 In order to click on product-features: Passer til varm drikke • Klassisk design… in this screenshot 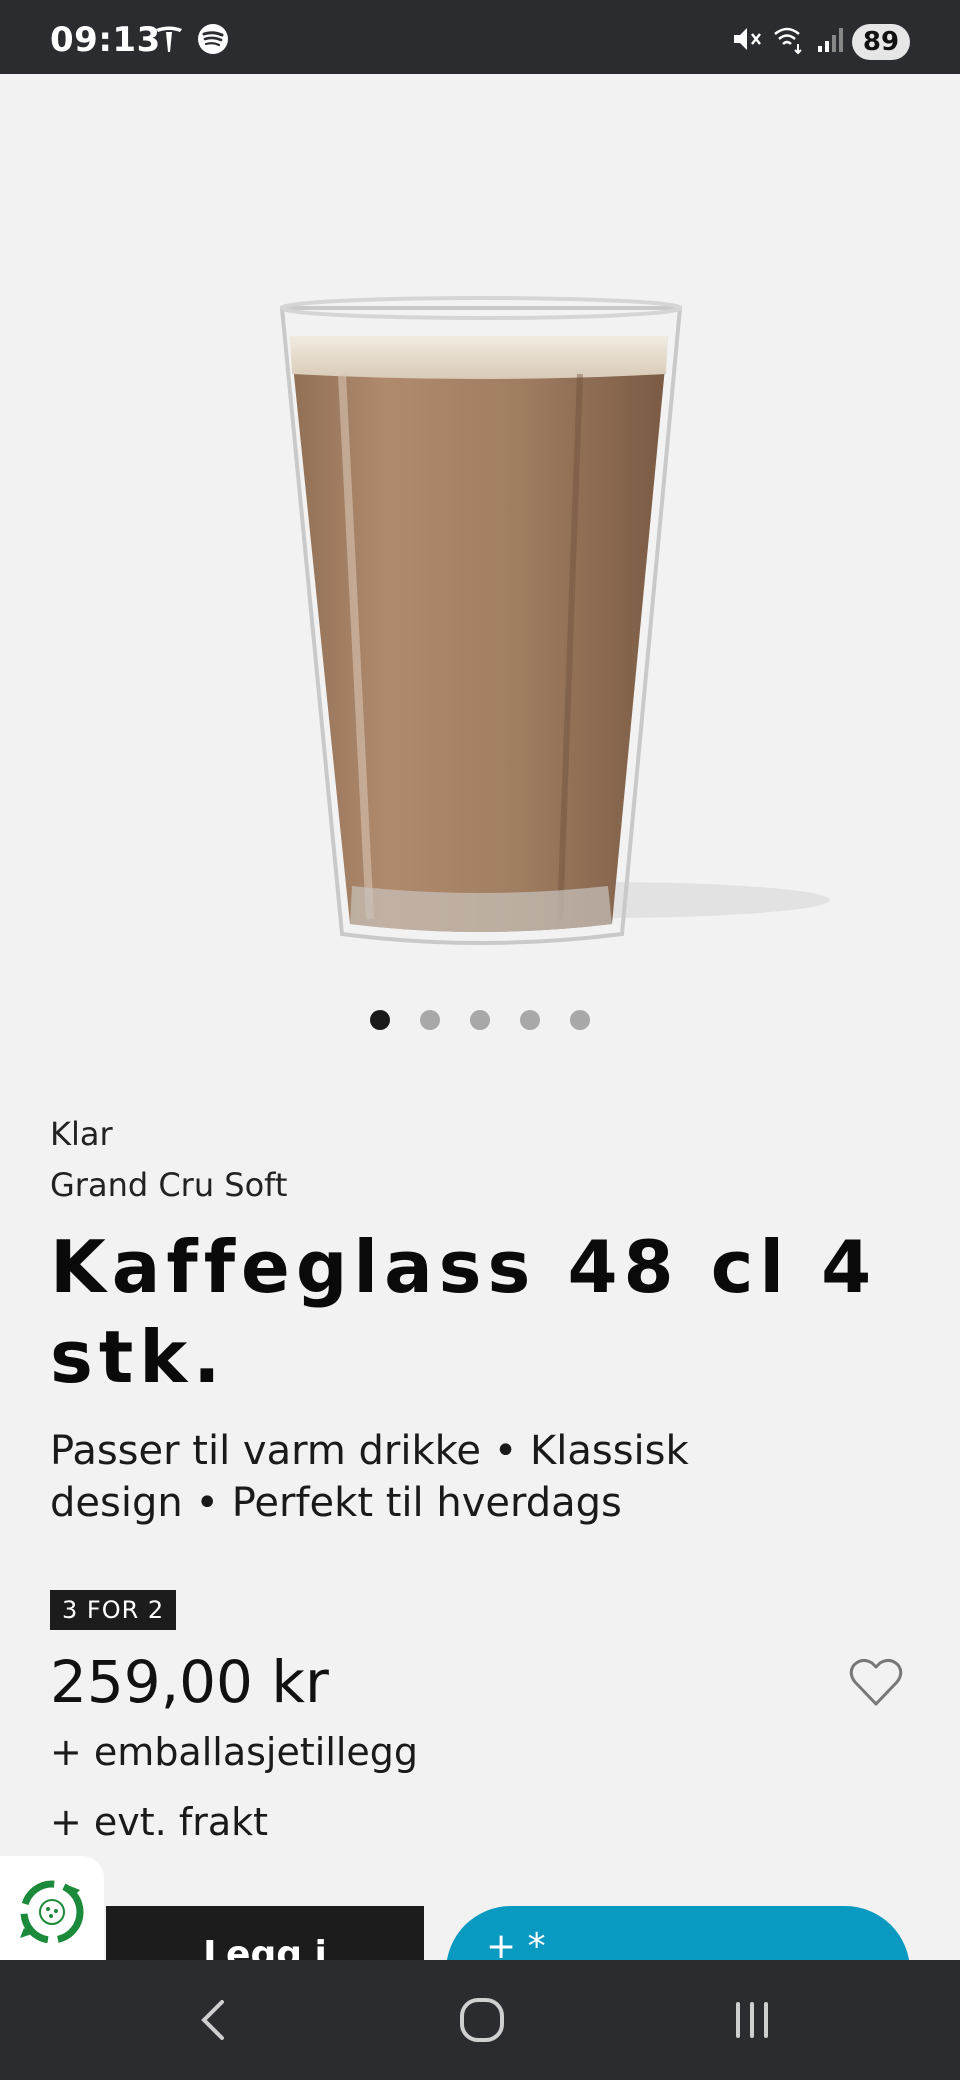, I will do `click(369, 1477)`.